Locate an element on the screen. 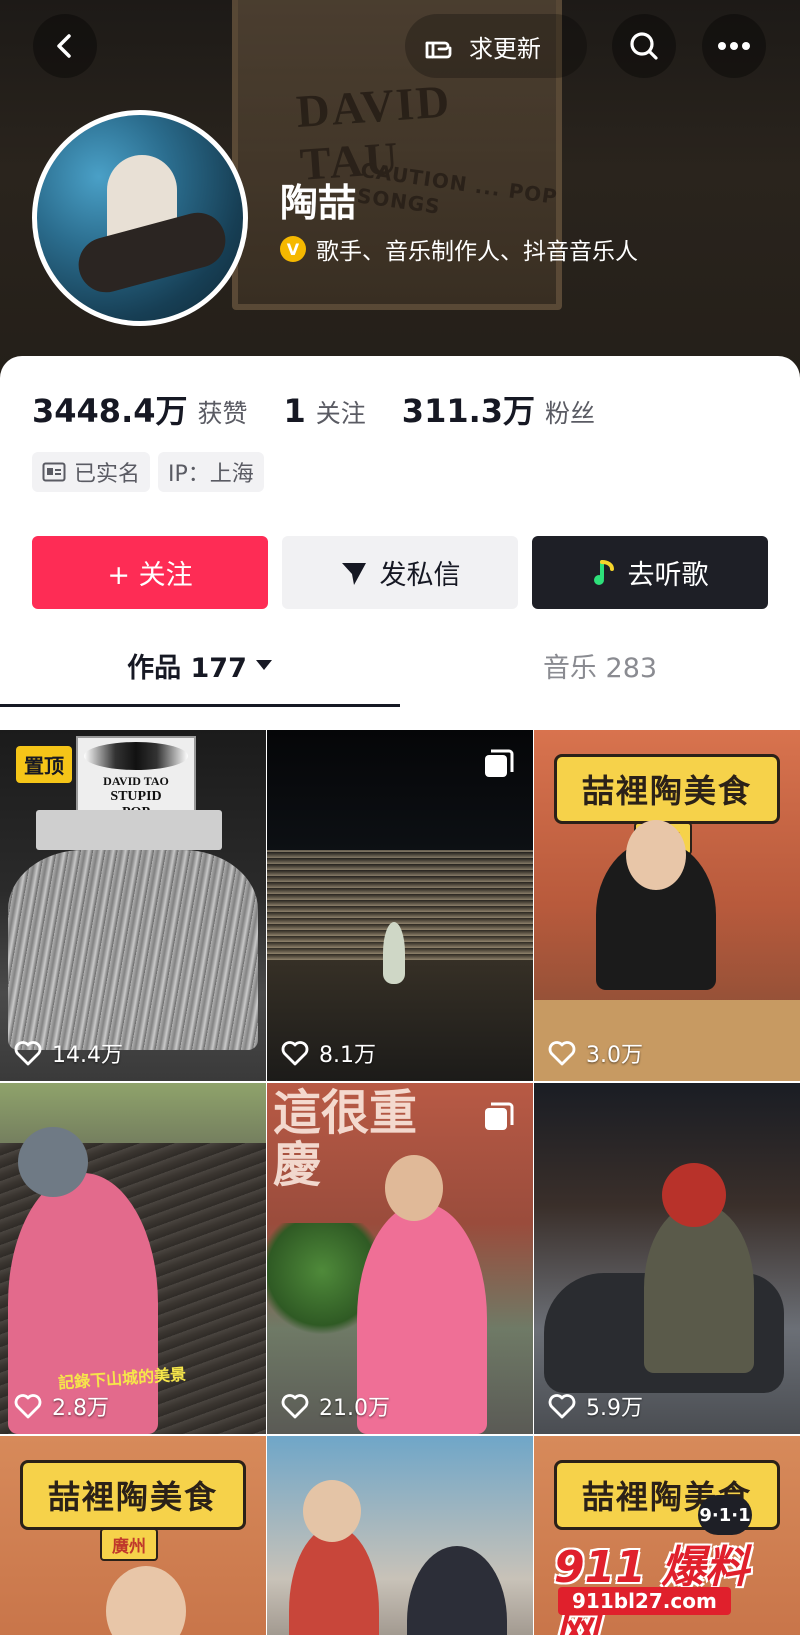 This screenshot has height=1635, width=800. video-tile: DAVID TAO STUPID POP 置顶 14.4万 is located at coordinates (133, 905).